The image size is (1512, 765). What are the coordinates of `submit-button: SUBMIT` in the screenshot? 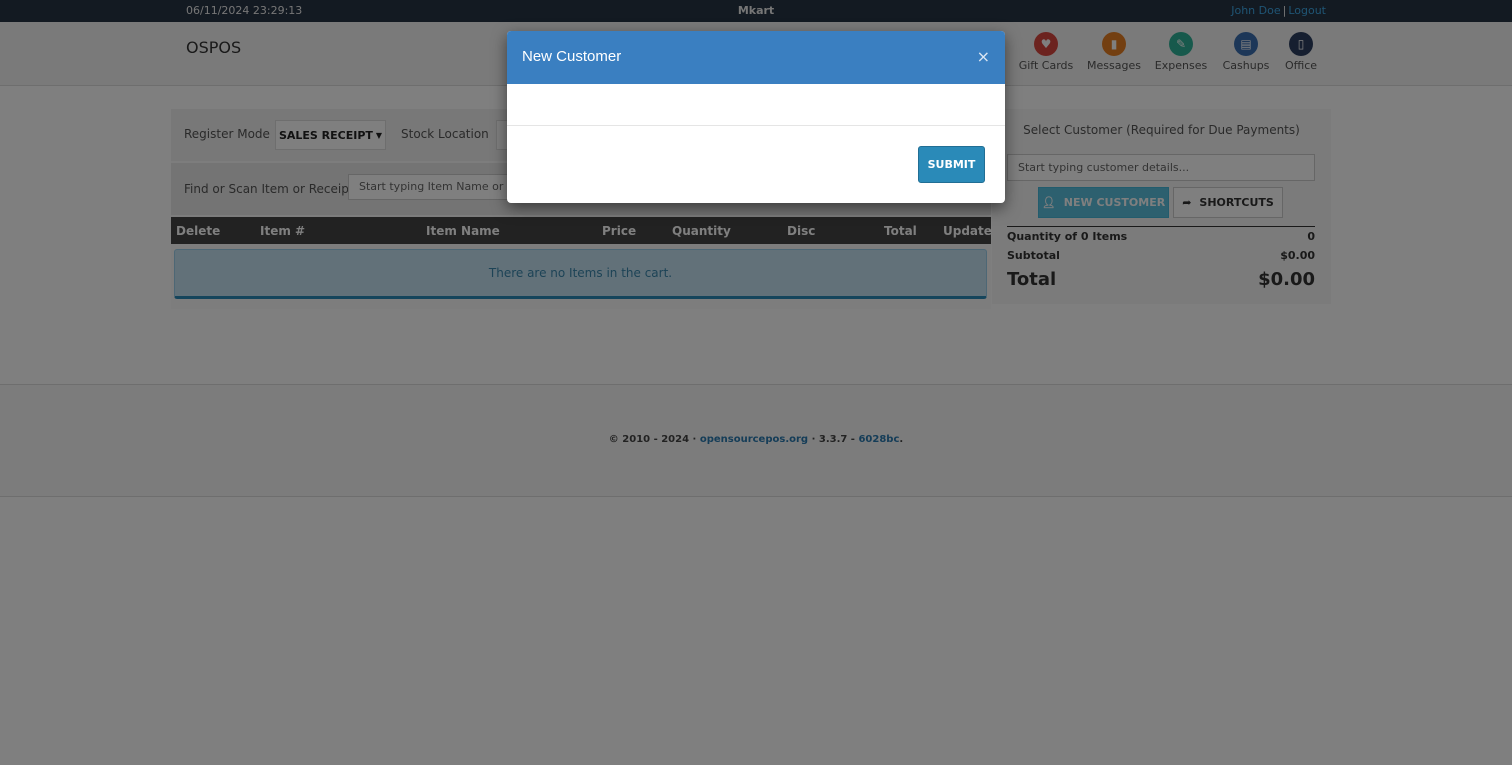 It's located at (951, 164).